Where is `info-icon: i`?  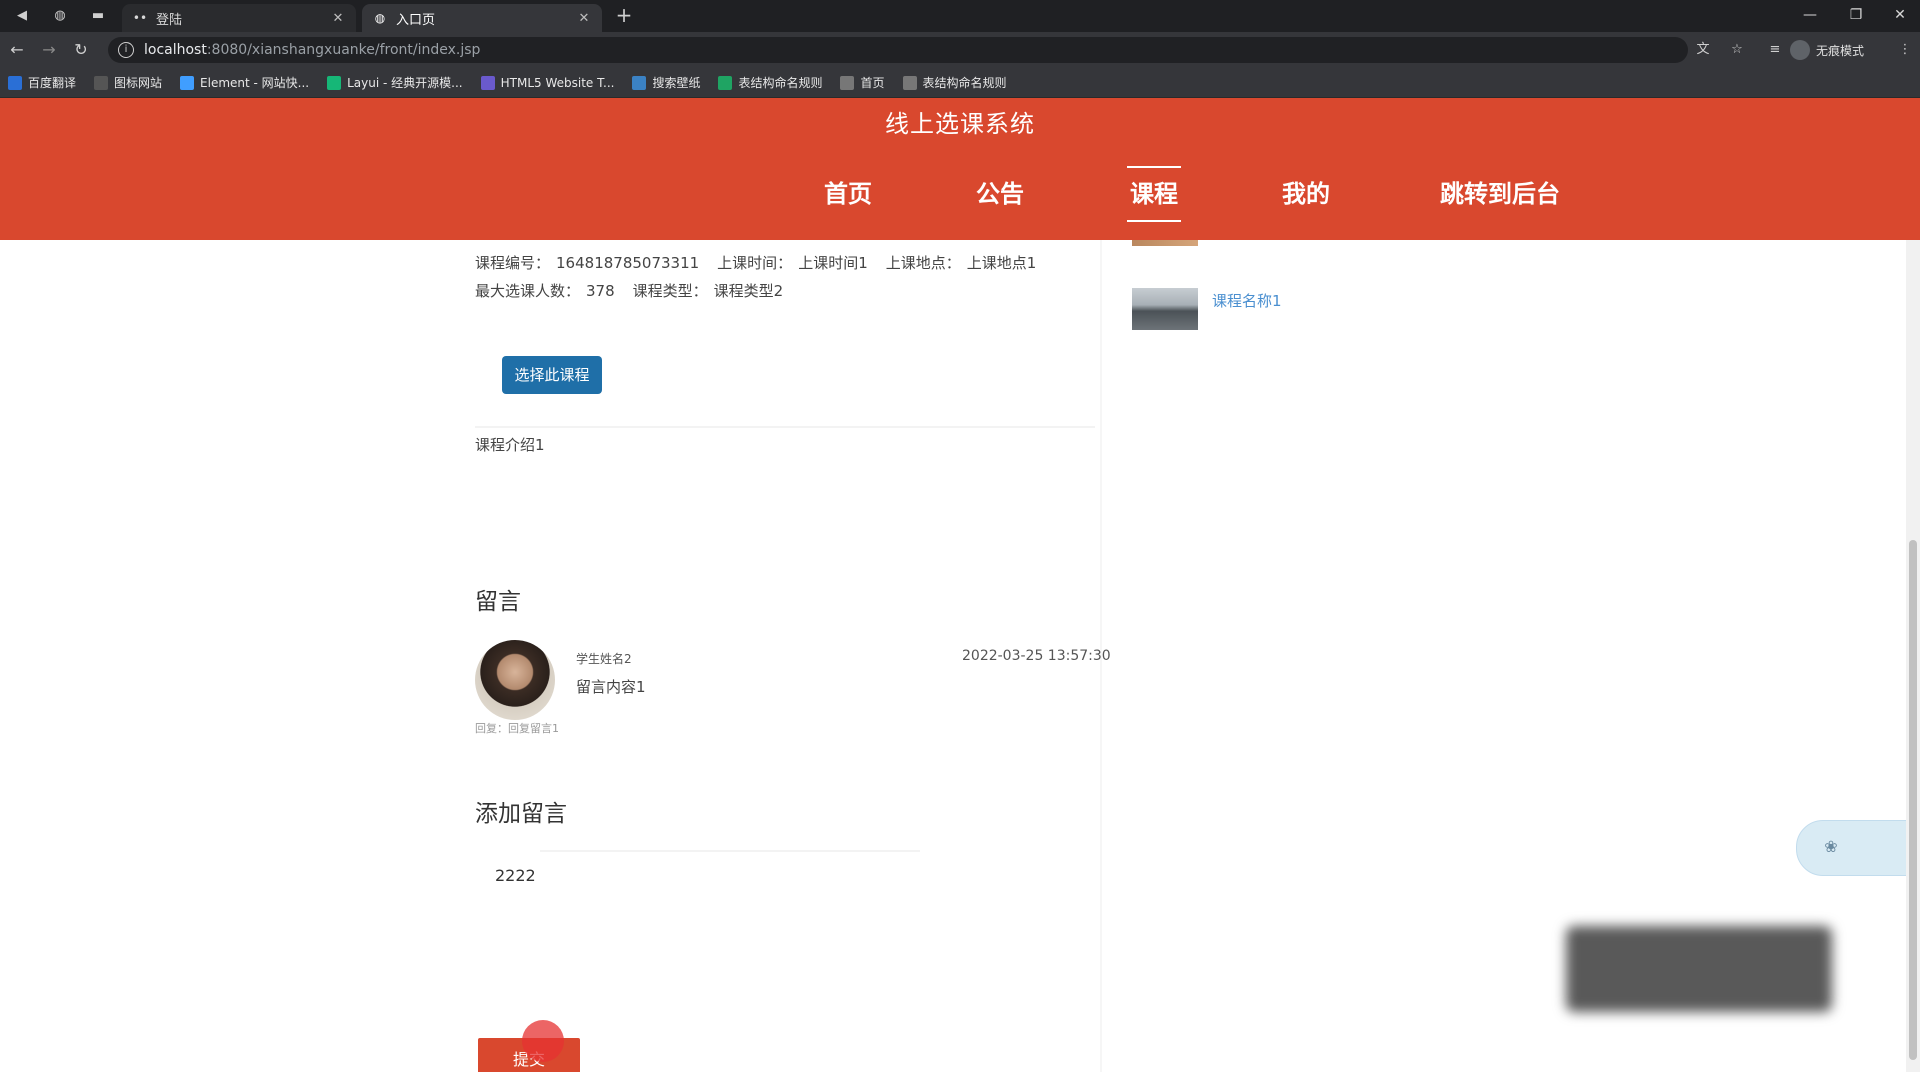
info-icon: i is located at coordinates (126, 50).